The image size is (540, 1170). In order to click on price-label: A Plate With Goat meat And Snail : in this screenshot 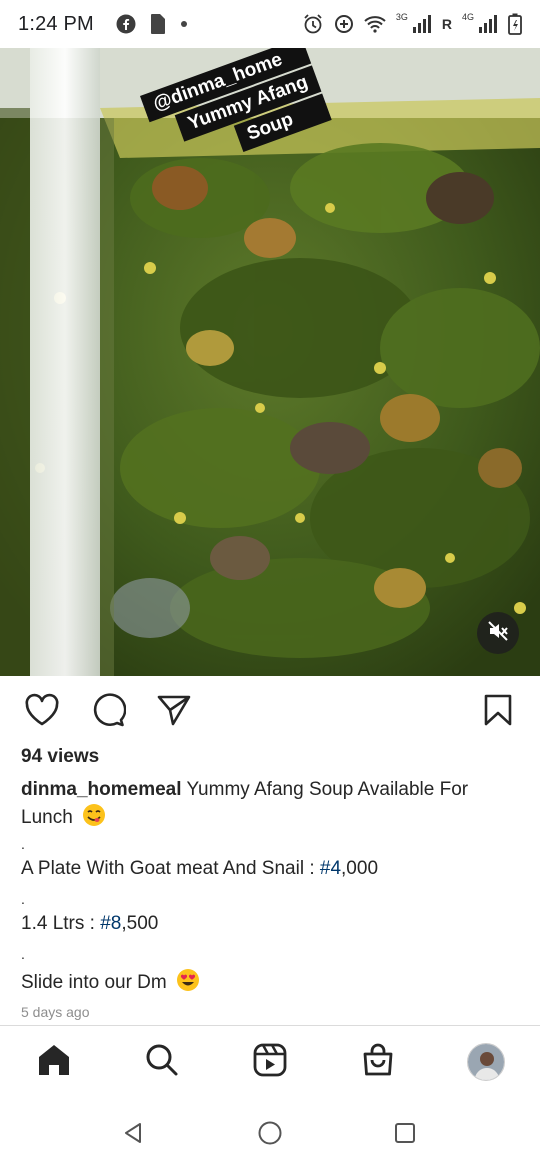, I will do `click(170, 868)`.